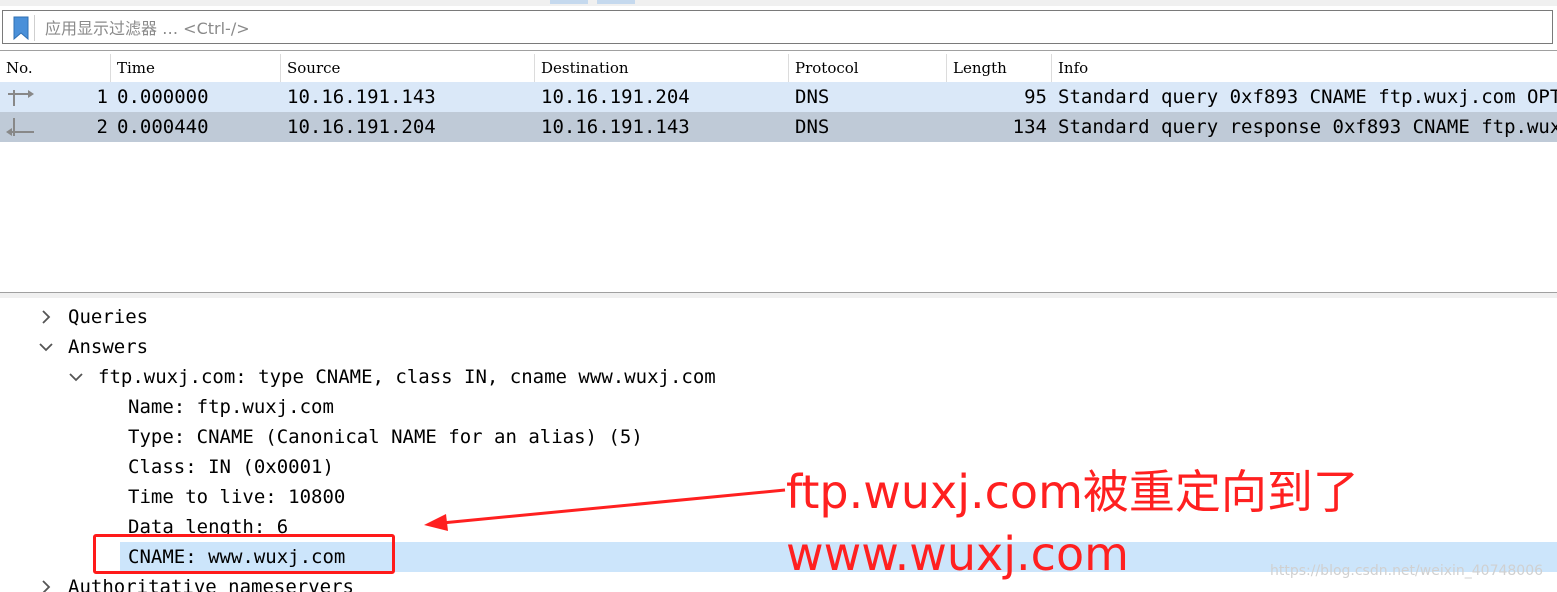  I want to click on packet-time: 0.000440, so click(163, 127).